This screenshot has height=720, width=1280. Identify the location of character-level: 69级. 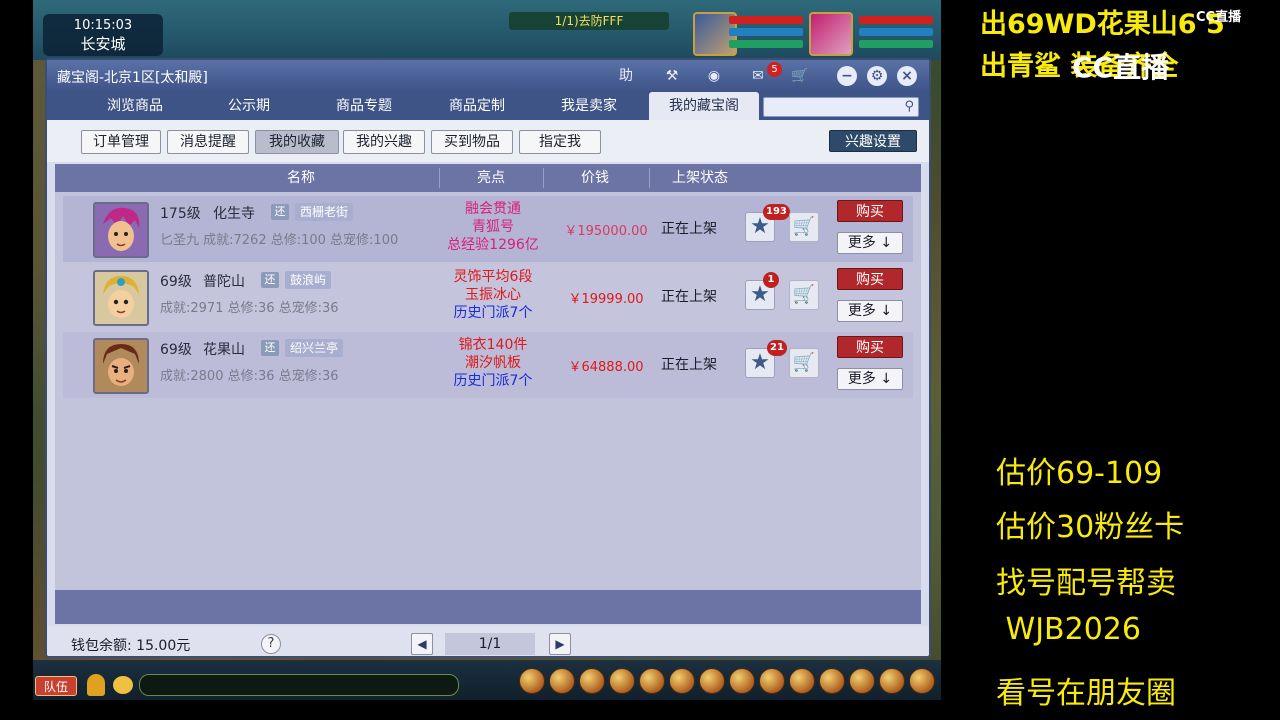
(176, 282).